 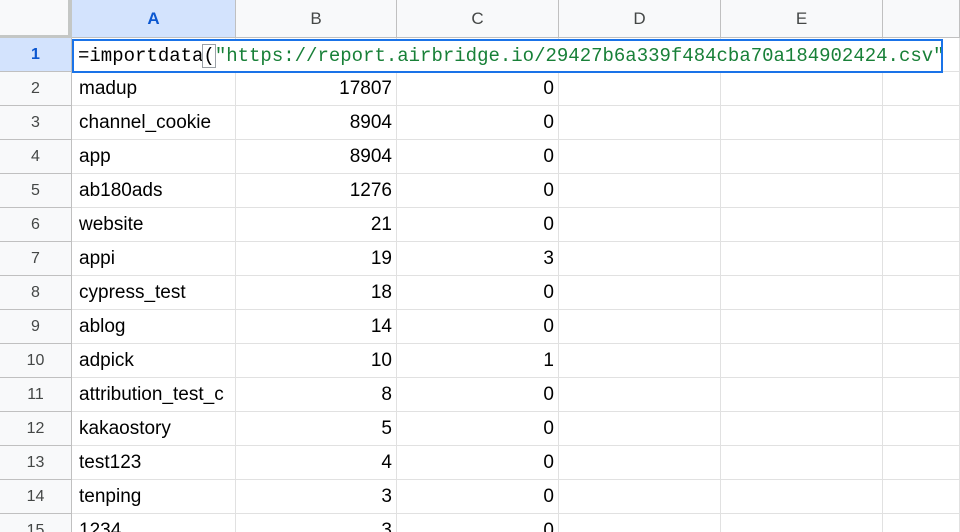 What do you see at coordinates (154, 225) in the screenshot?
I see `cell-a6: website` at bounding box center [154, 225].